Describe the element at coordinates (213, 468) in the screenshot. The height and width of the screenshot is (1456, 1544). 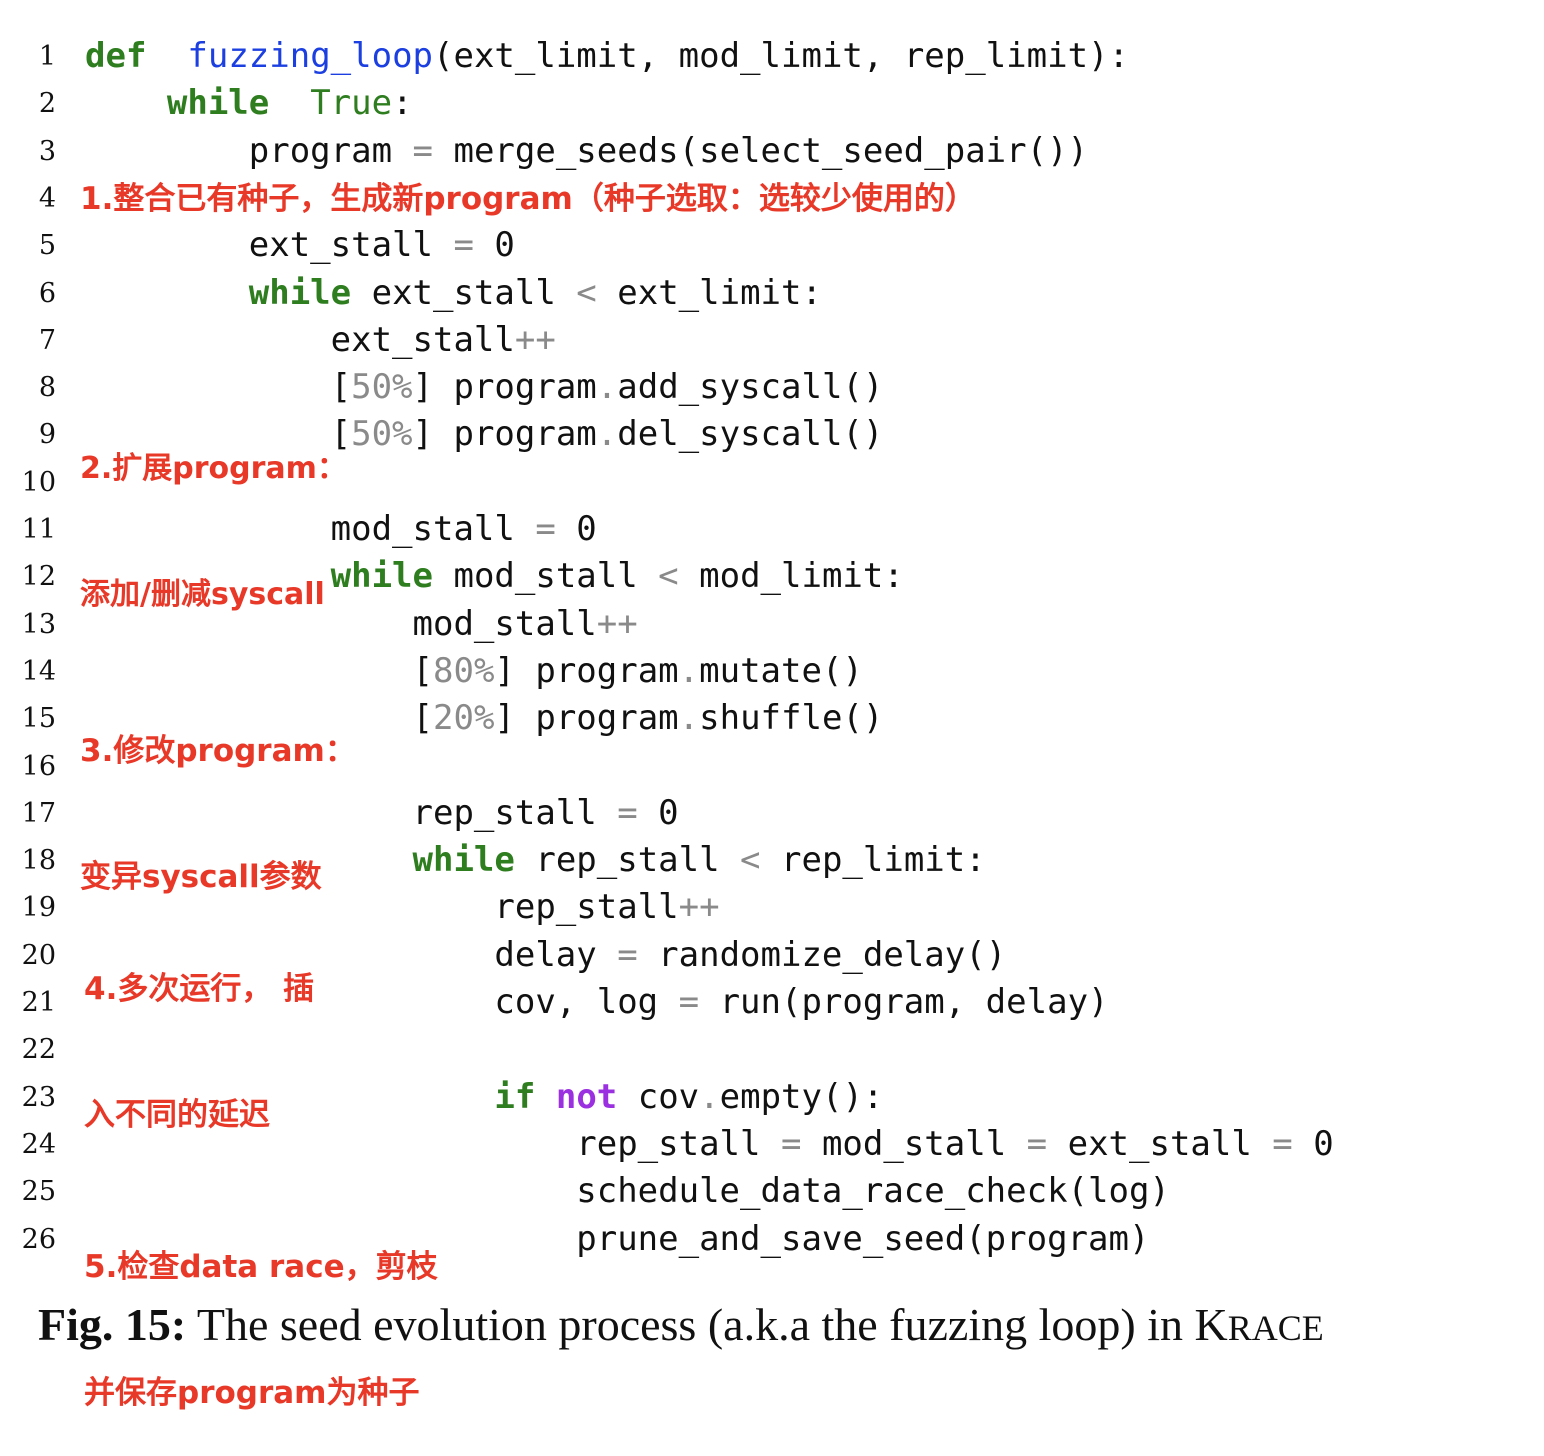
I see `annotation-2-line-1: 2.扩展program：` at that location.